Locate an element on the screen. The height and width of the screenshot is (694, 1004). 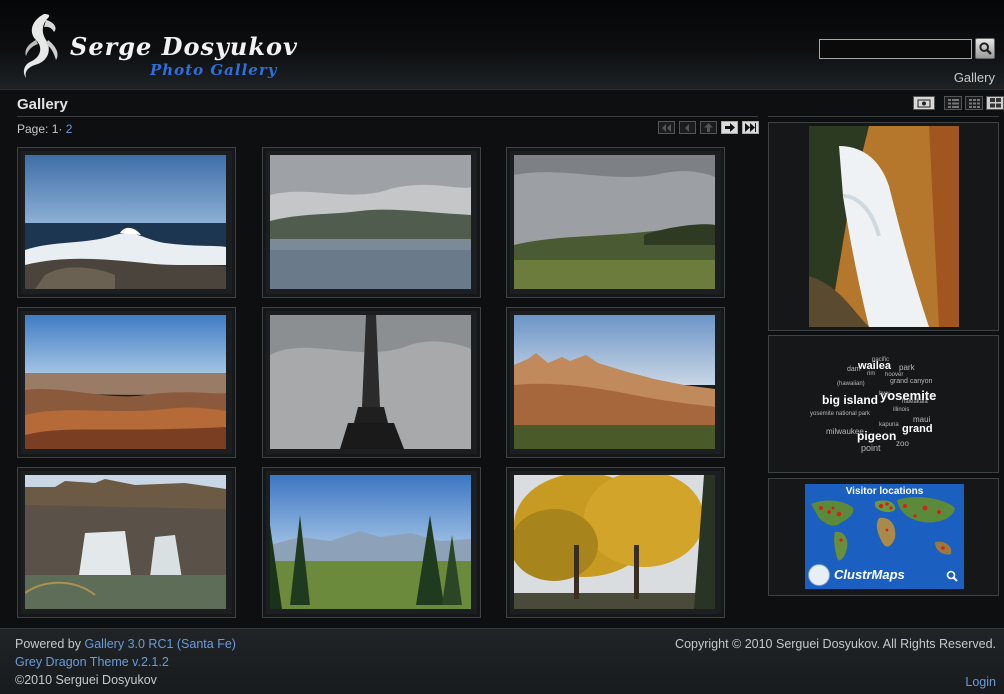
zoom-icon is located at coordinates (952, 575).